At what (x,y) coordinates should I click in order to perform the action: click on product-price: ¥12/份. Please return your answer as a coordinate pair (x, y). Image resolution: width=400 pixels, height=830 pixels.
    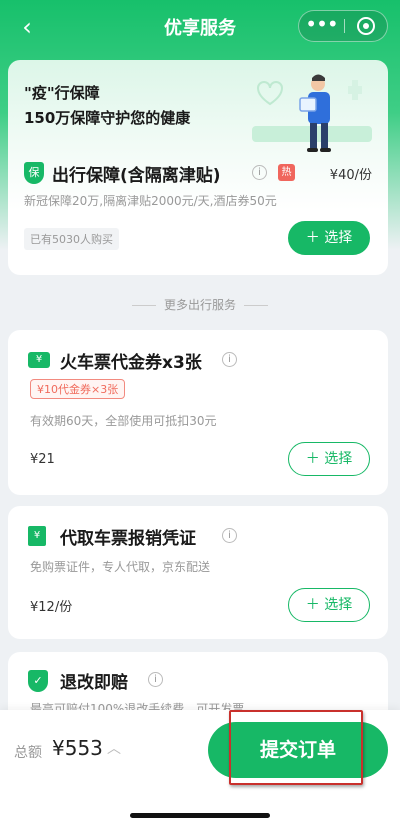
    Looking at the image, I should click on (51, 607).